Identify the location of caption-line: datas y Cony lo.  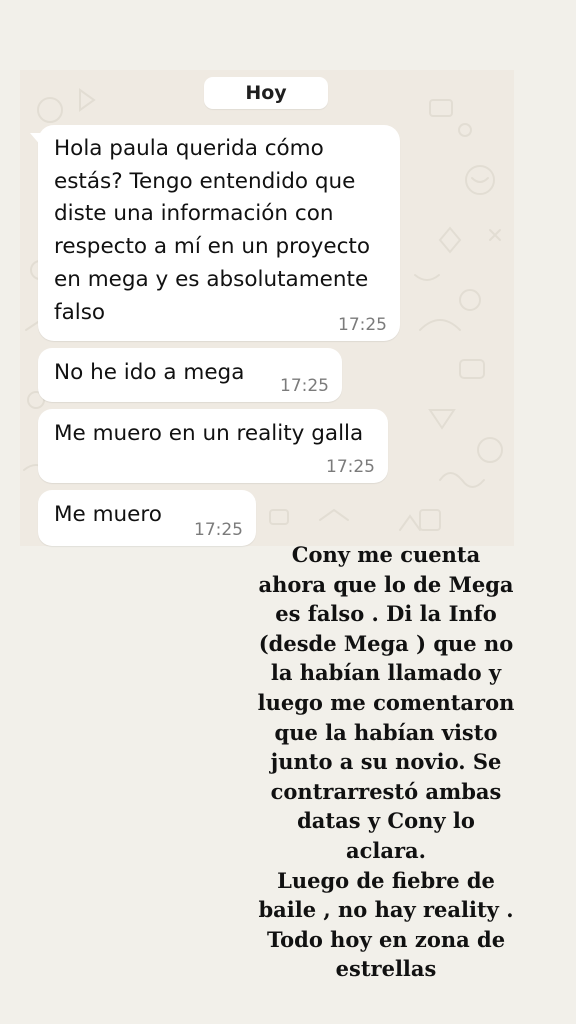
(386, 821).